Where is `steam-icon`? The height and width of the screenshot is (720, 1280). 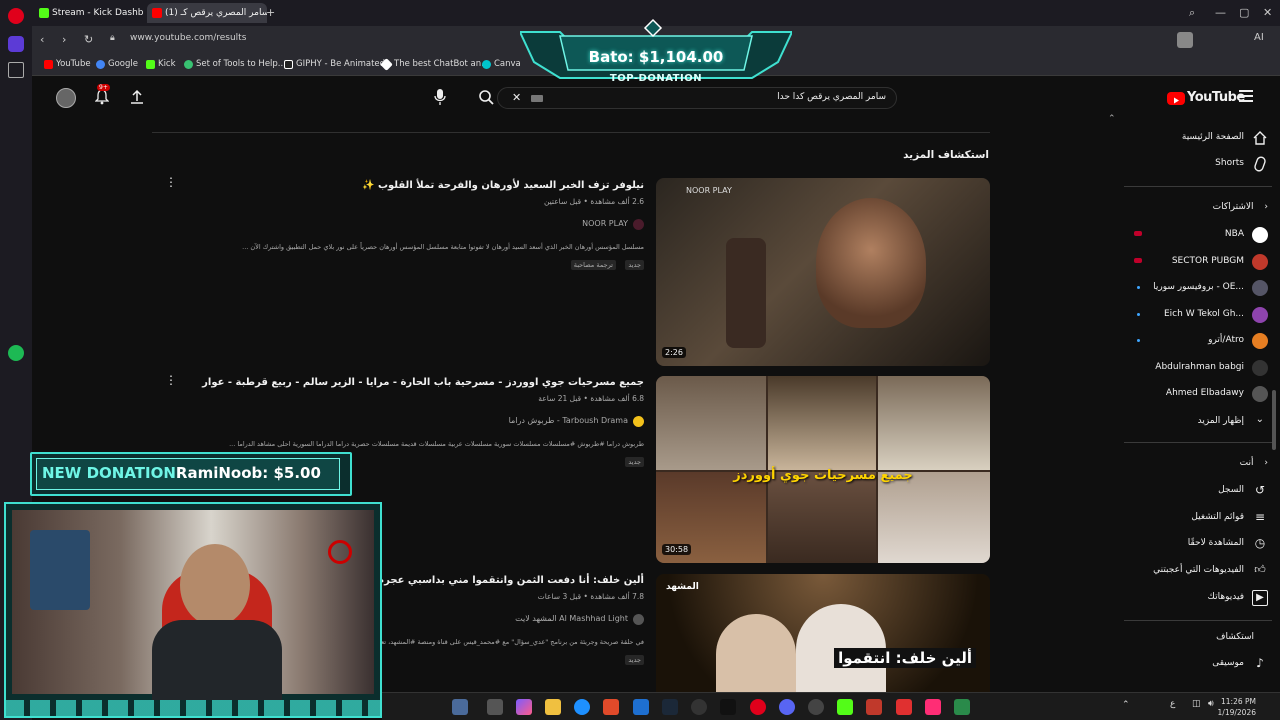 steam-icon is located at coordinates (670, 707).